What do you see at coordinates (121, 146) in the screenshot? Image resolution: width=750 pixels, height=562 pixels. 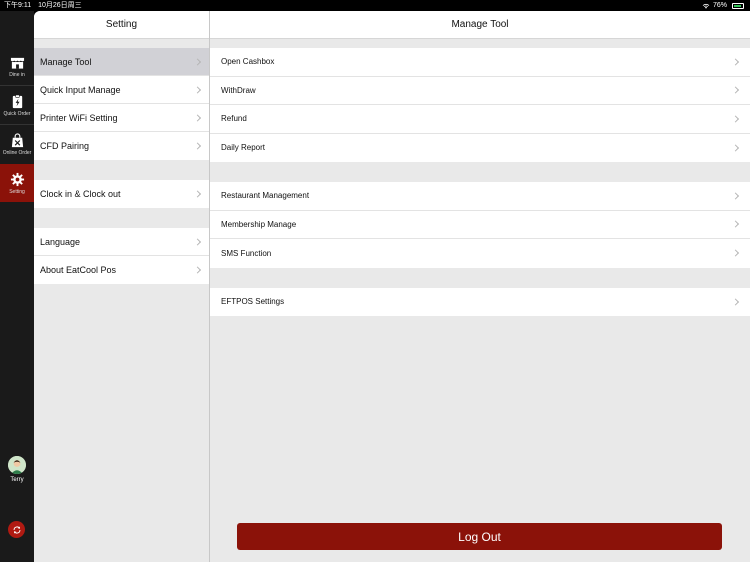 I see `settings-item-cfd-pairing: CFD Pairing` at bounding box center [121, 146].